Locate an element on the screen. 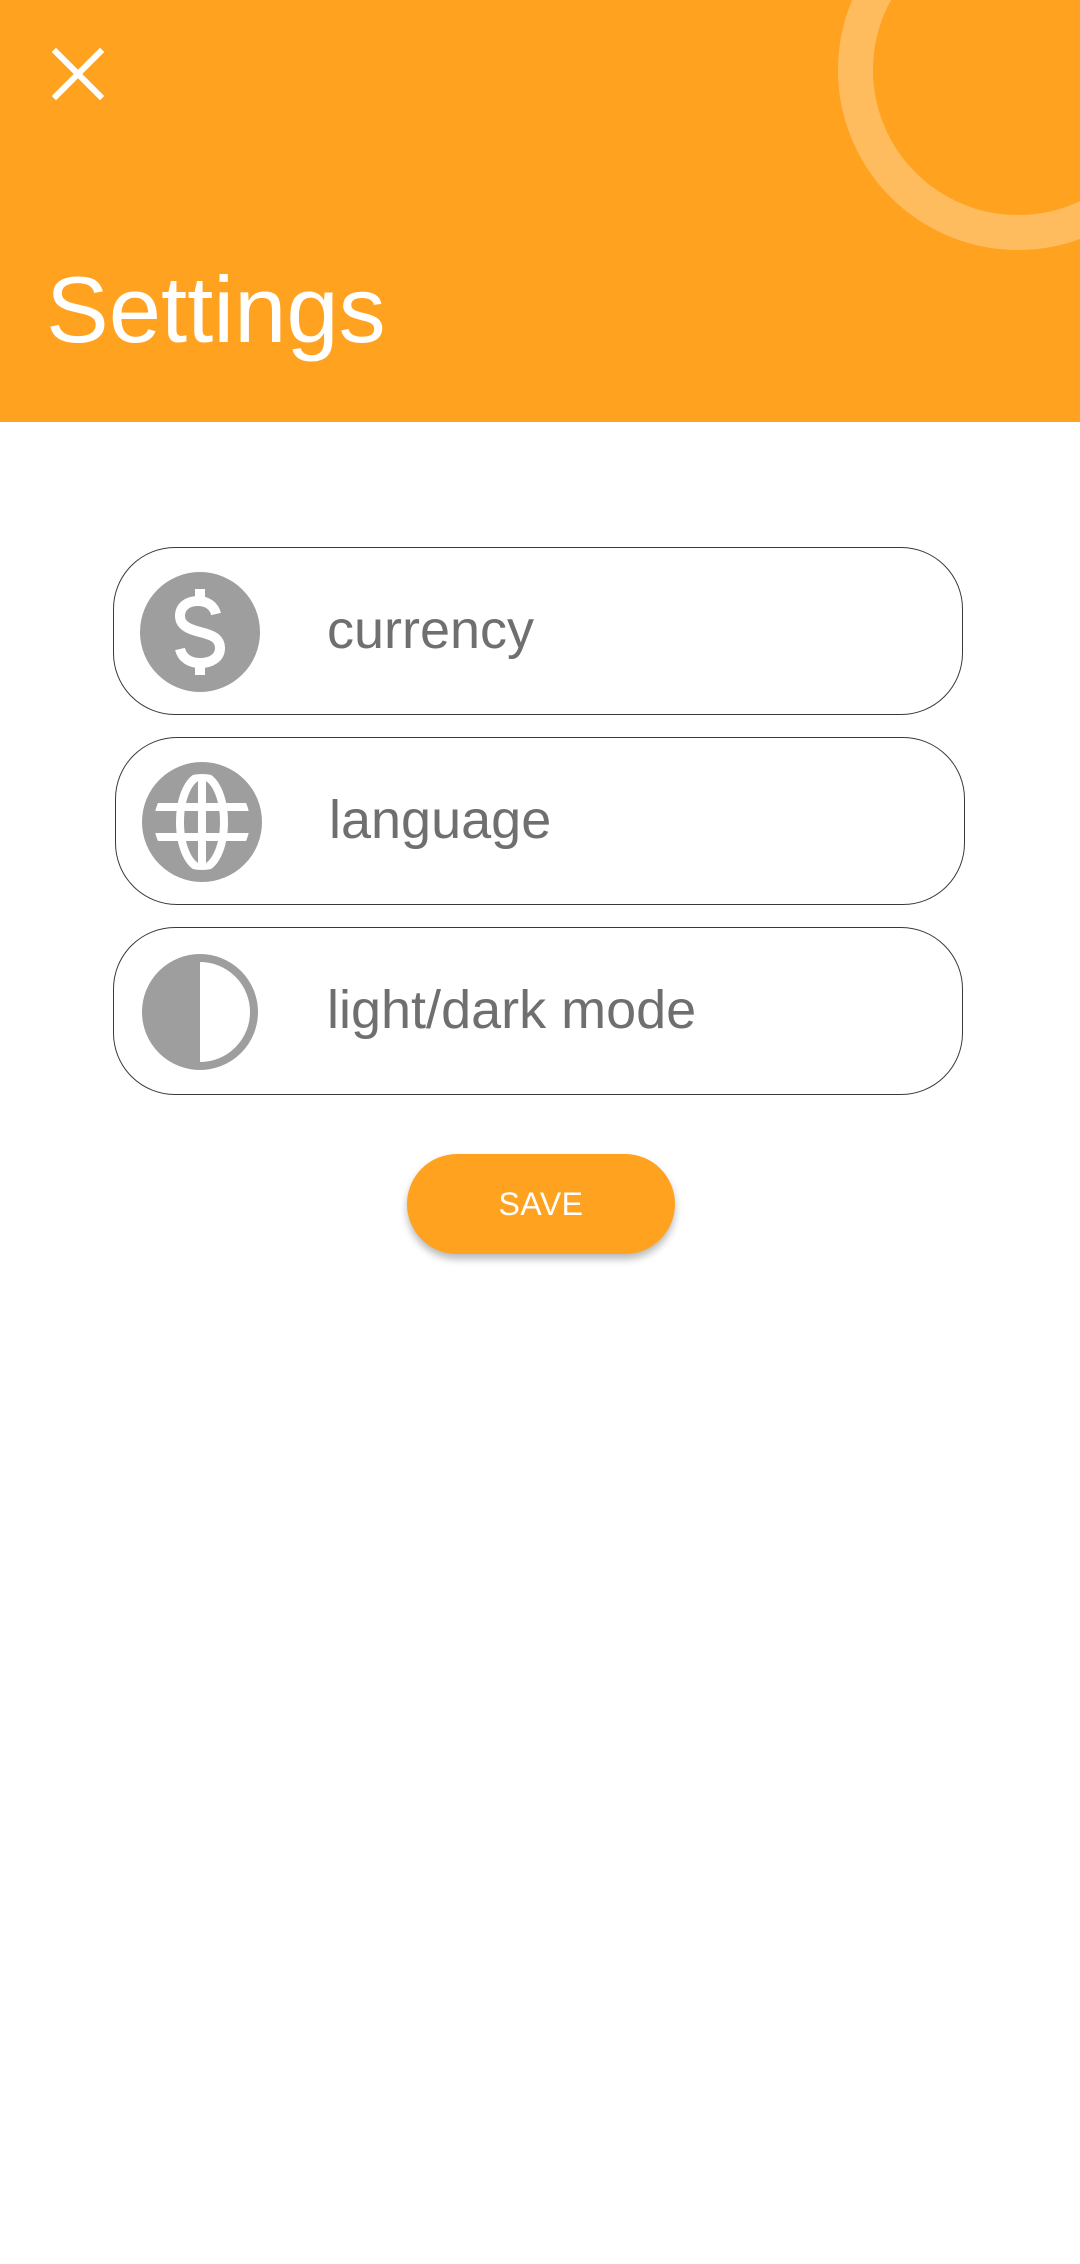  decorative-ring is located at coordinates (959, 125).